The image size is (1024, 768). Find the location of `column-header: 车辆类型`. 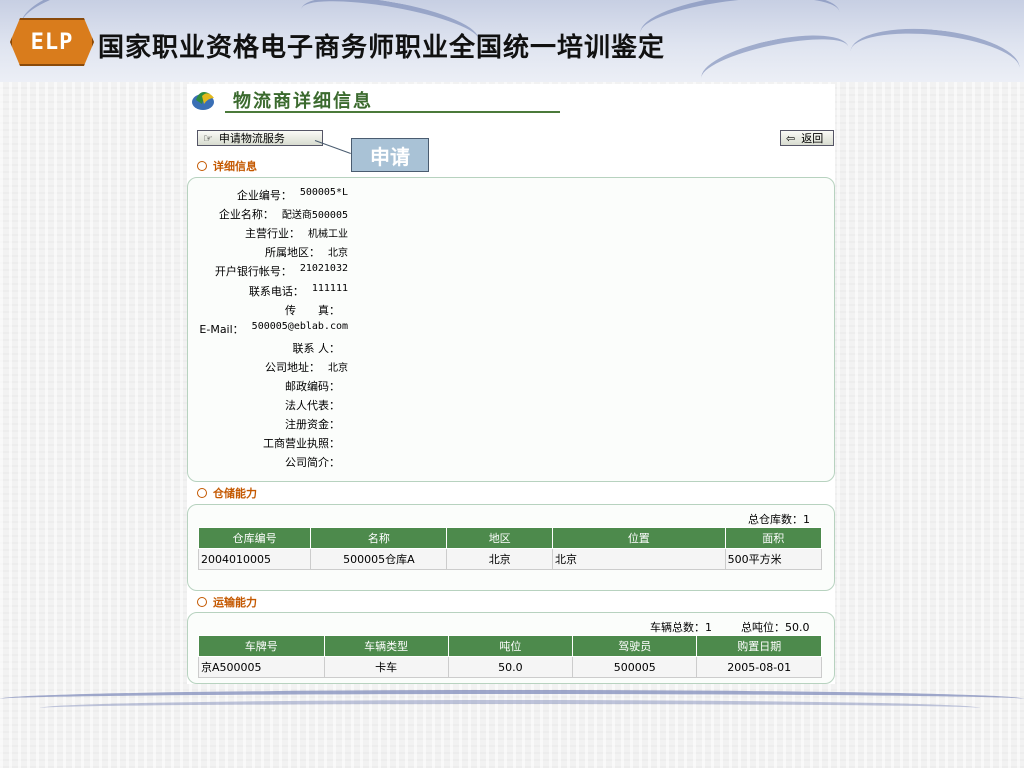

column-header: 车辆类型 is located at coordinates (386, 646).